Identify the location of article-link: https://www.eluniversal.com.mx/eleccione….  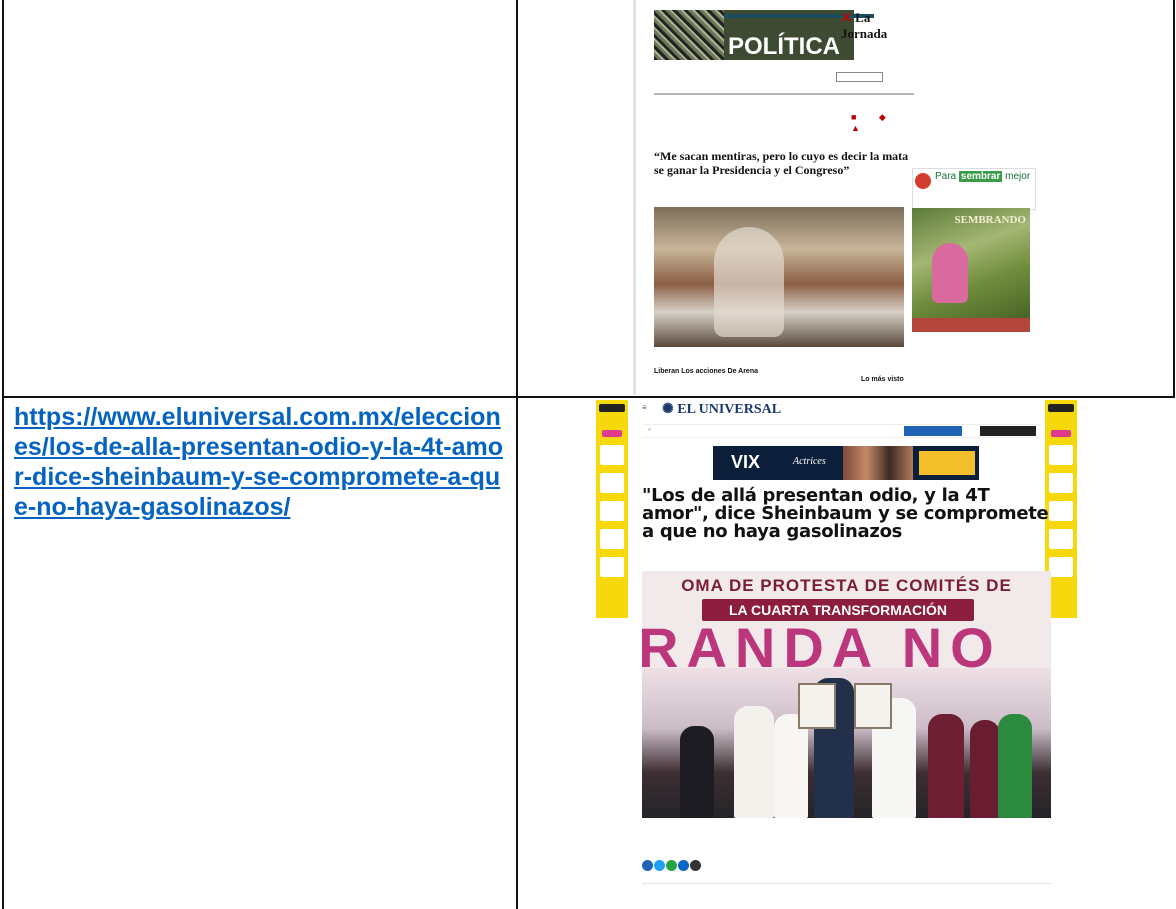
(263, 462).